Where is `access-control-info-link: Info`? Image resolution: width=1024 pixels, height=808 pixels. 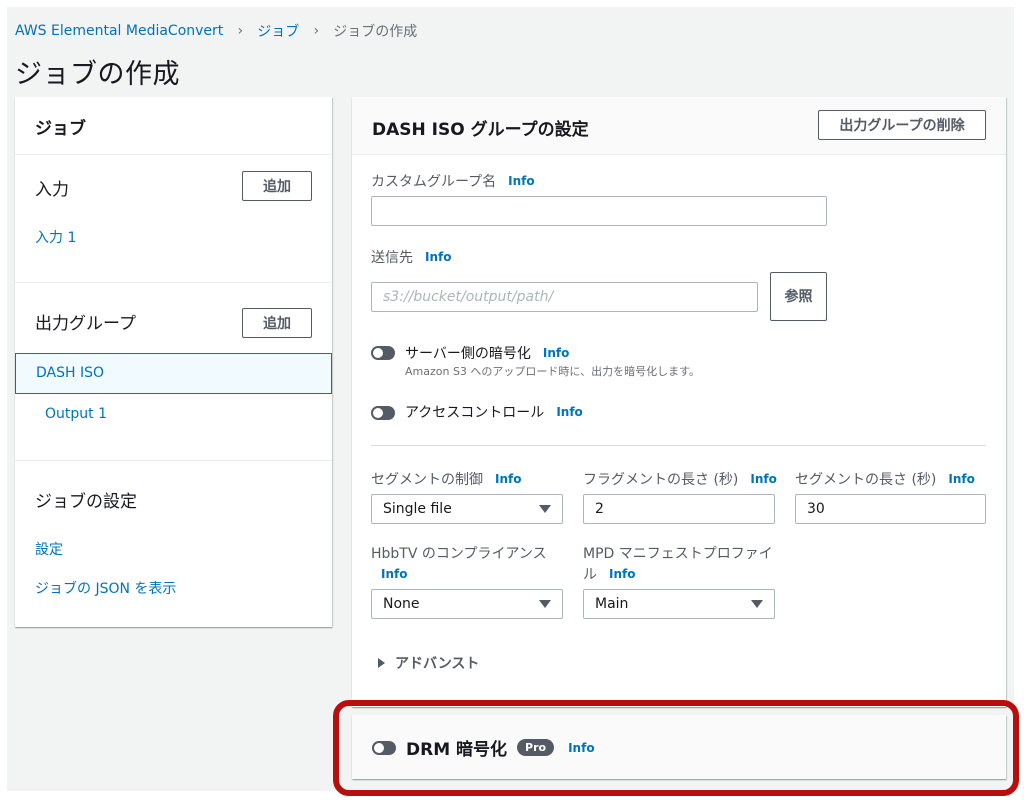
access-control-info-link: Info is located at coordinates (569, 412).